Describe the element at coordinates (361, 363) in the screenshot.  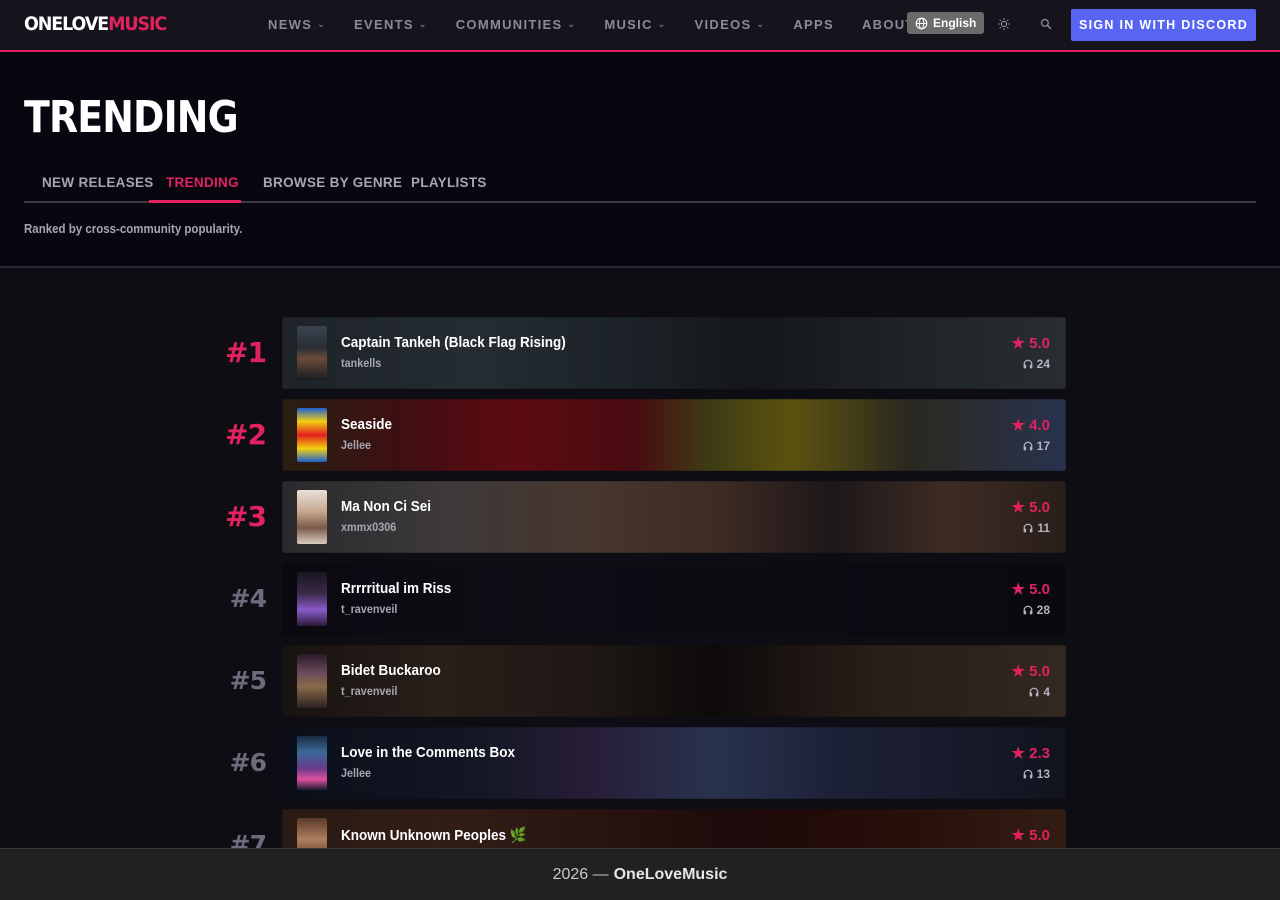
I see `track-artist: tankells` at that location.